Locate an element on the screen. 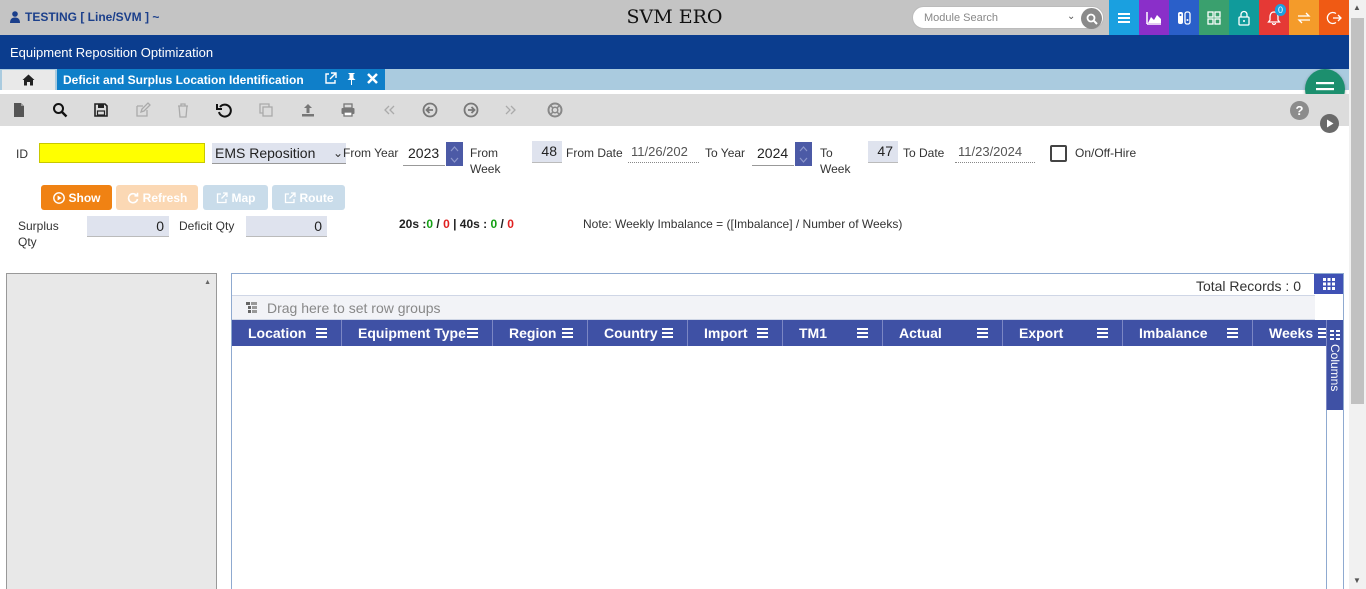 This screenshot has width=1366, height=589. from-week-input: 48 is located at coordinates (547, 152).